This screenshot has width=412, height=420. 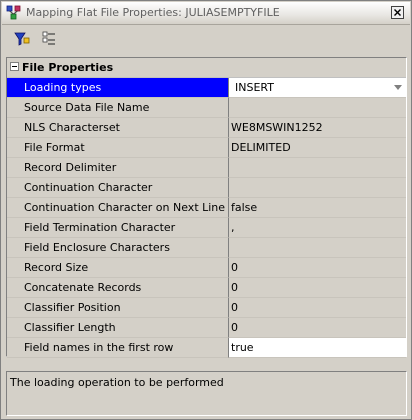 I want to click on property-row: Record Size 0, so click(x=206, y=268).